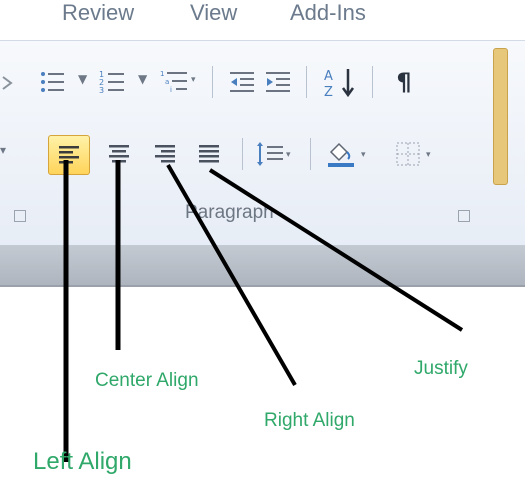  Describe the element at coordinates (82, 461) in the screenshot. I see `left-align-caption: Left Align` at that location.